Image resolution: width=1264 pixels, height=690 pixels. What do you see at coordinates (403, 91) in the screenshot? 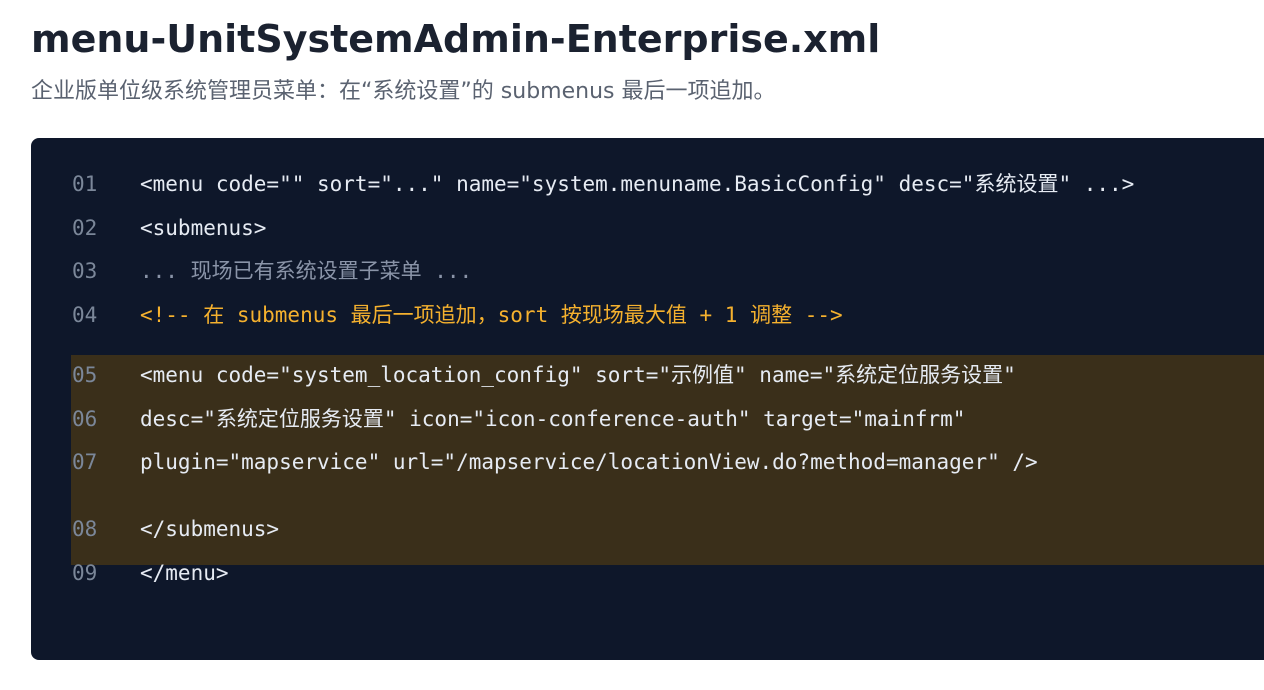
I see `page-subtitle: 企业版单位级系统管理员菜单：在“系统设置”的 submenus 最后一项追加。` at bounding box center [403, 91].